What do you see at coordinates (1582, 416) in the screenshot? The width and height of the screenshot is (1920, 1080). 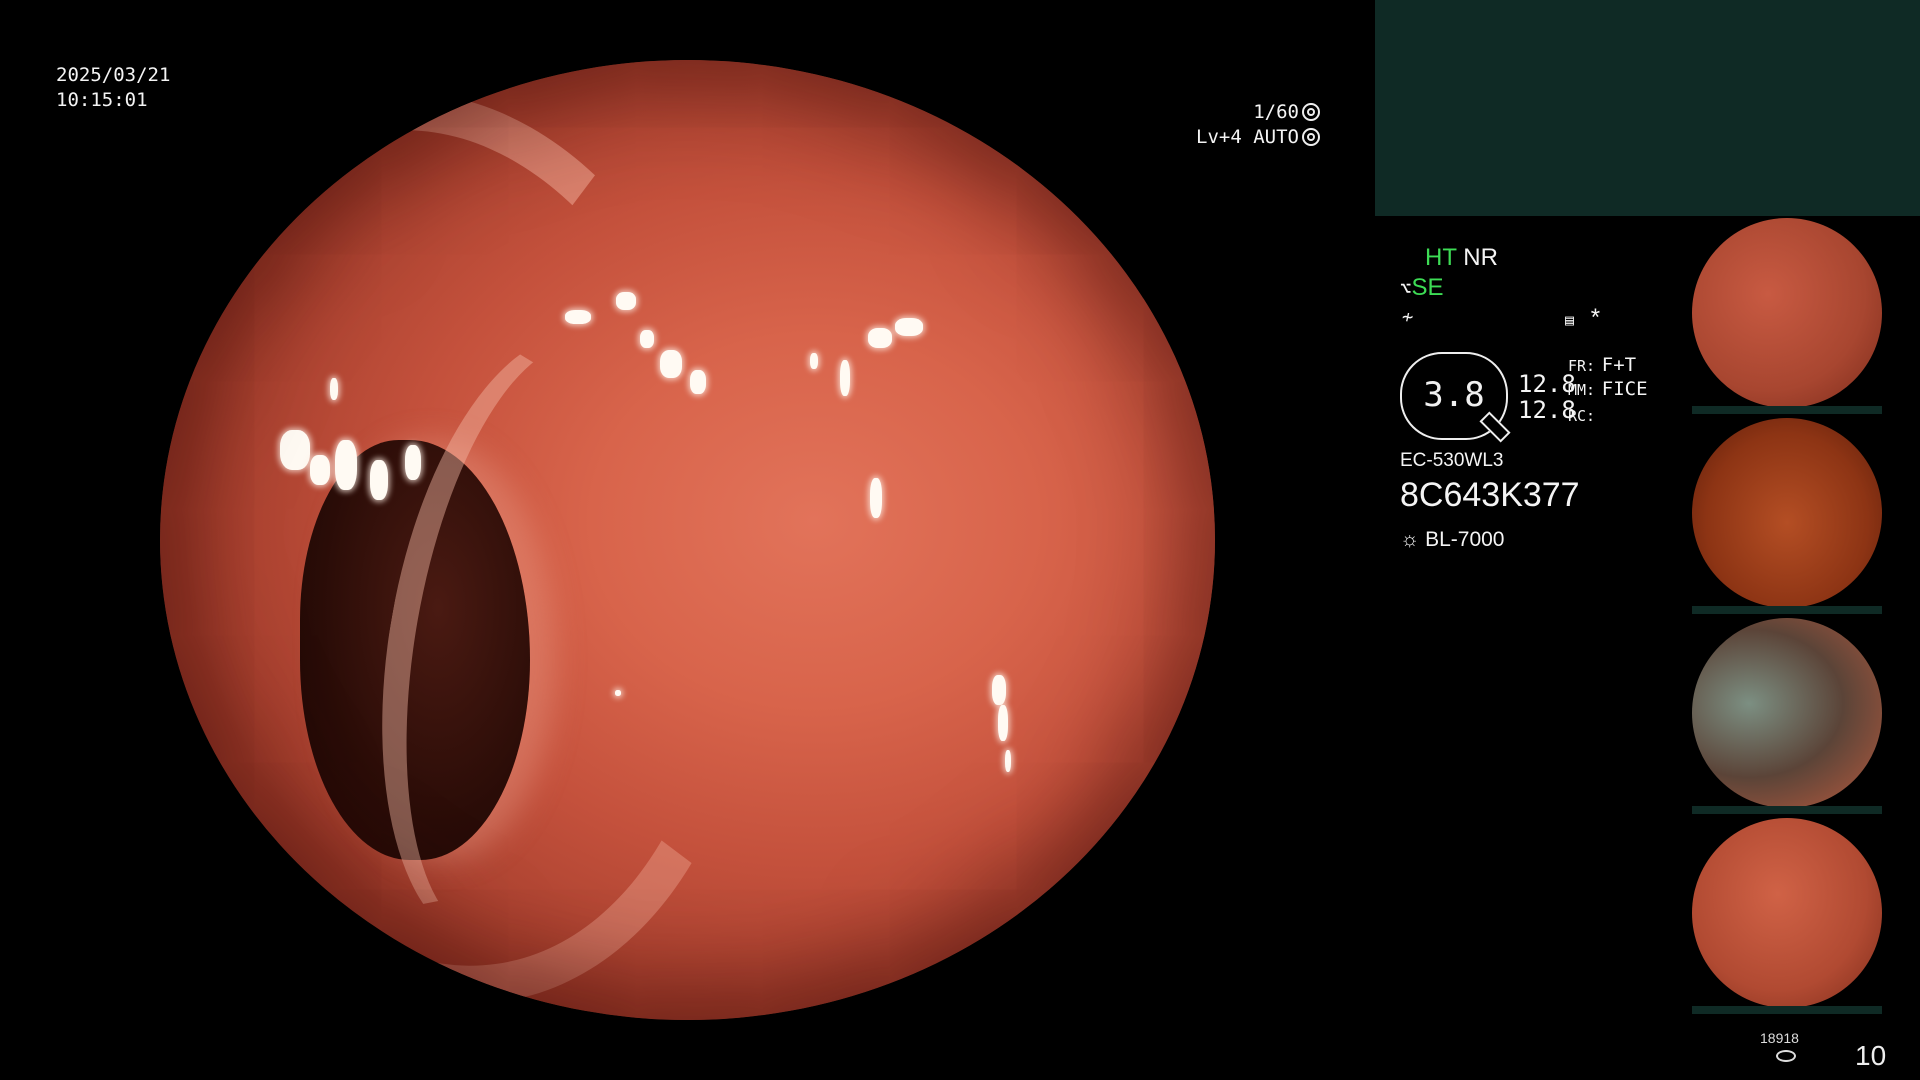 I see `rc-label: RC:` at bounding box center [1582, 416].